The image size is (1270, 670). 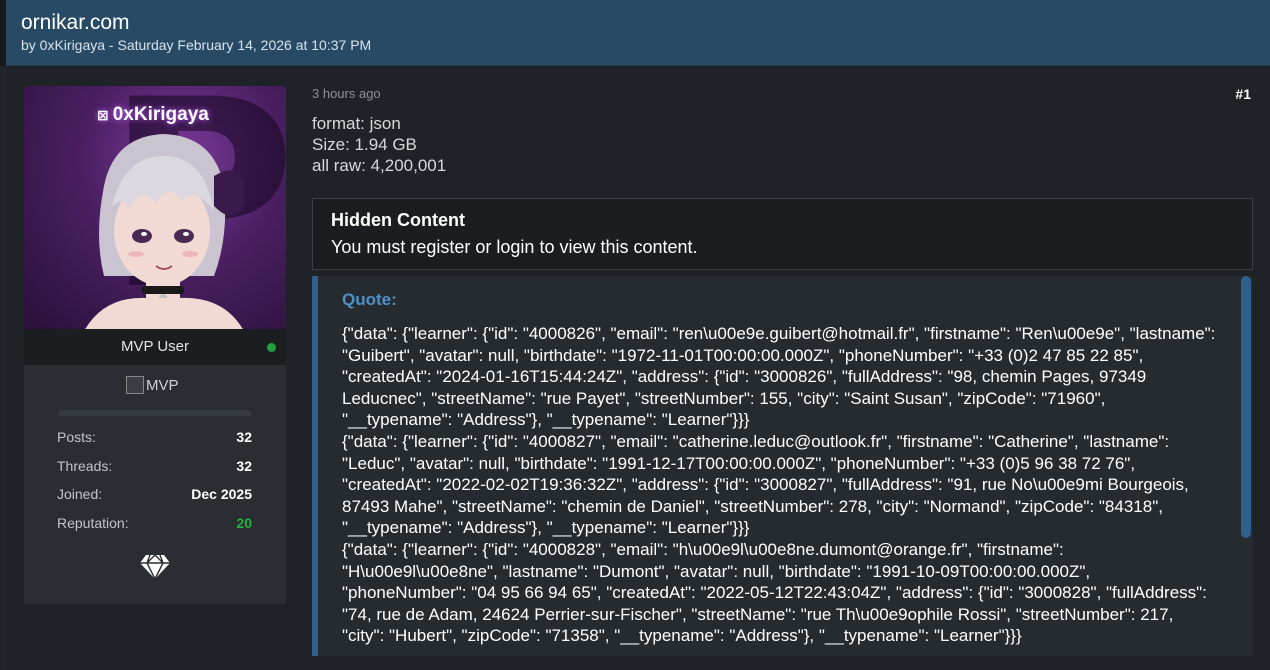 What do you see at coordinates (85, 466) in the screenshot?
I see `stat-label: Threads:` at bounding box center [85, 466].